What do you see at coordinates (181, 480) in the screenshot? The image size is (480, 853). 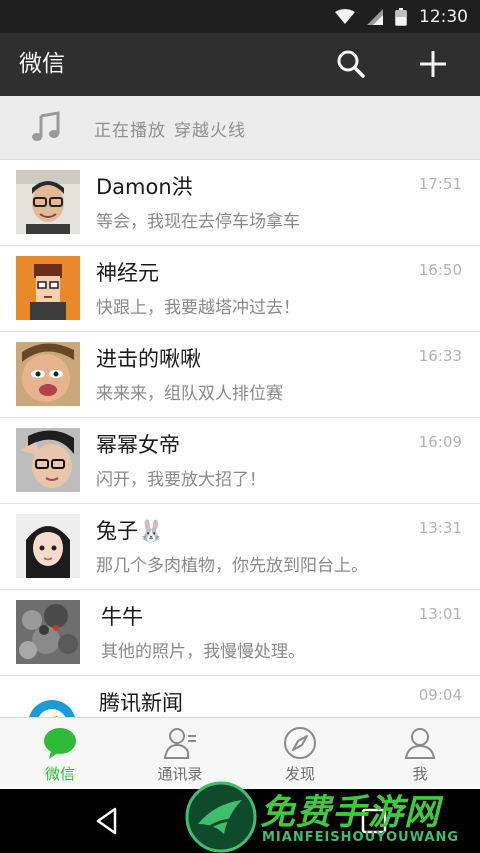 I see `chat-preview: 闪开，我要放大招了！` at bounding box center [181, 480].